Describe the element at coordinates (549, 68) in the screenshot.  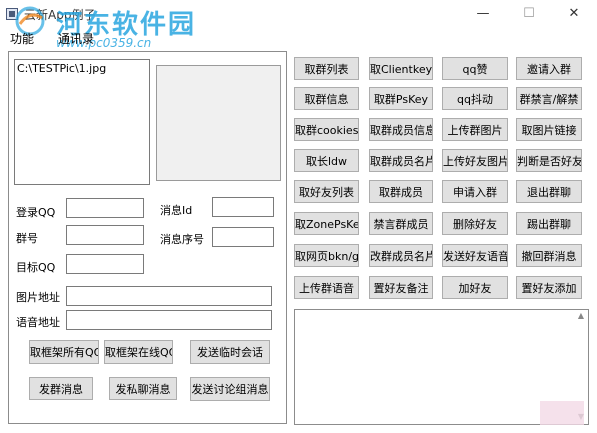
I see `api-button: 邀请入群` at that location.